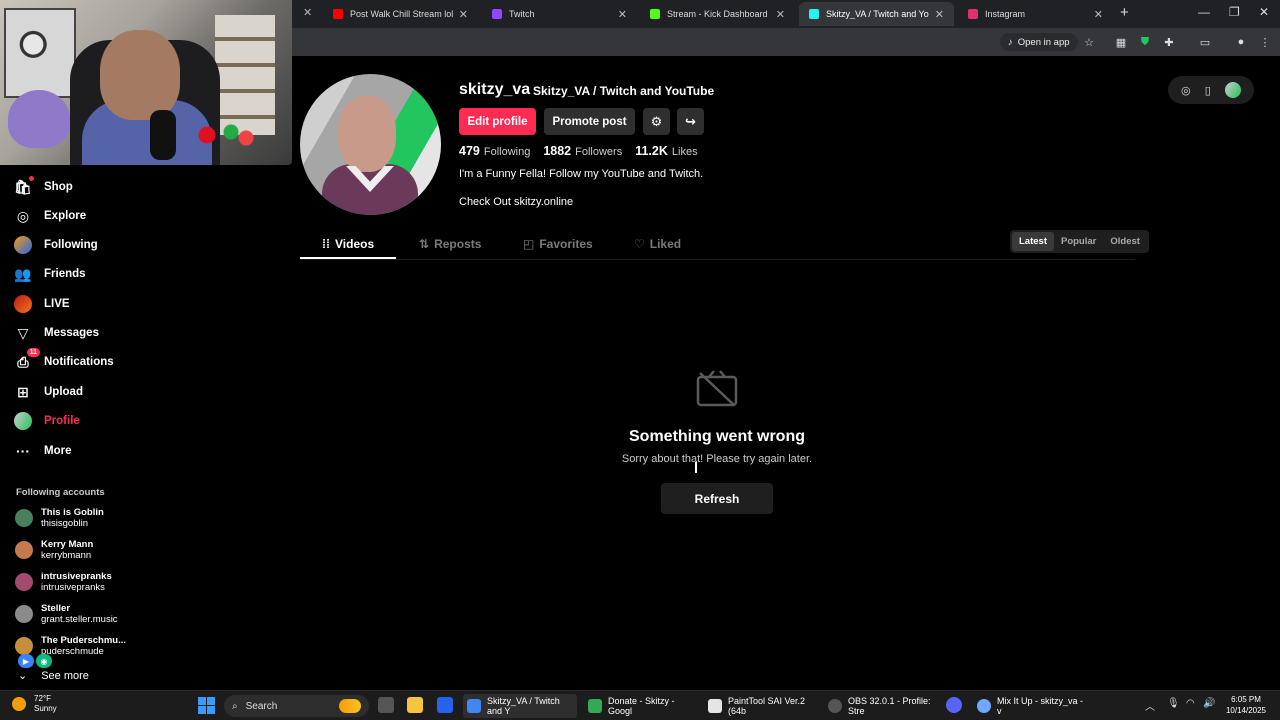 The width and height of the screenshot is (1280, 720). What do you see at coordinates (56, 333) in the screenshot?
I see `sidebar-item-messages: ▽ Messages` at bounding box center [56, 333].